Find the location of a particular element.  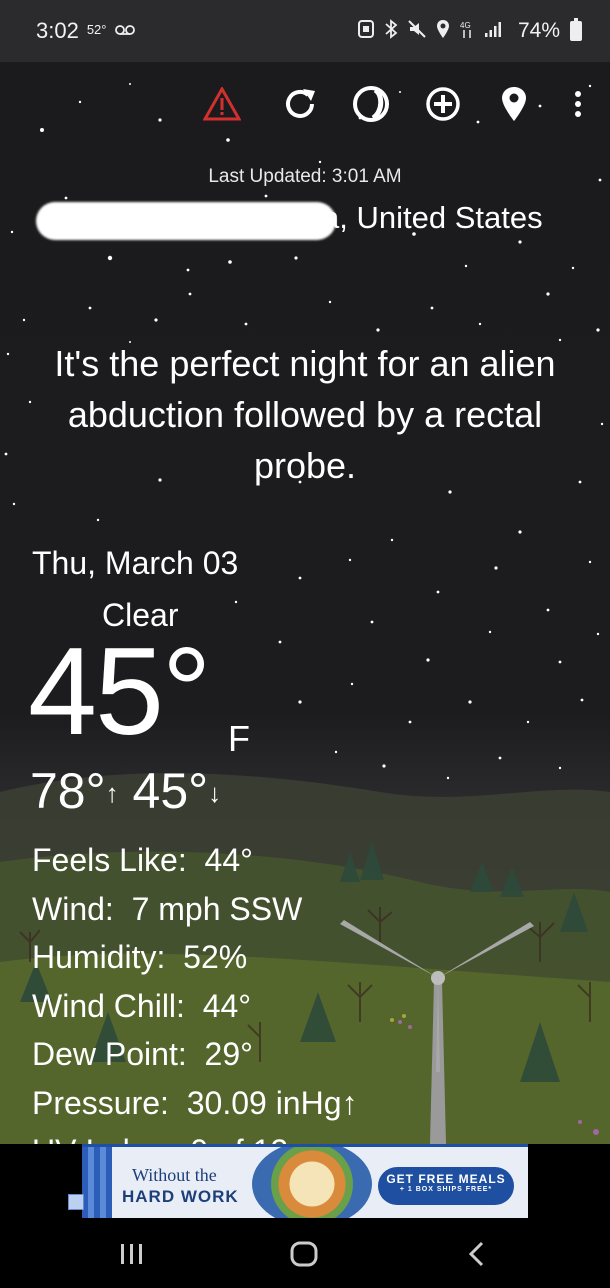

back-icon is located at coordinates (476, 1254).